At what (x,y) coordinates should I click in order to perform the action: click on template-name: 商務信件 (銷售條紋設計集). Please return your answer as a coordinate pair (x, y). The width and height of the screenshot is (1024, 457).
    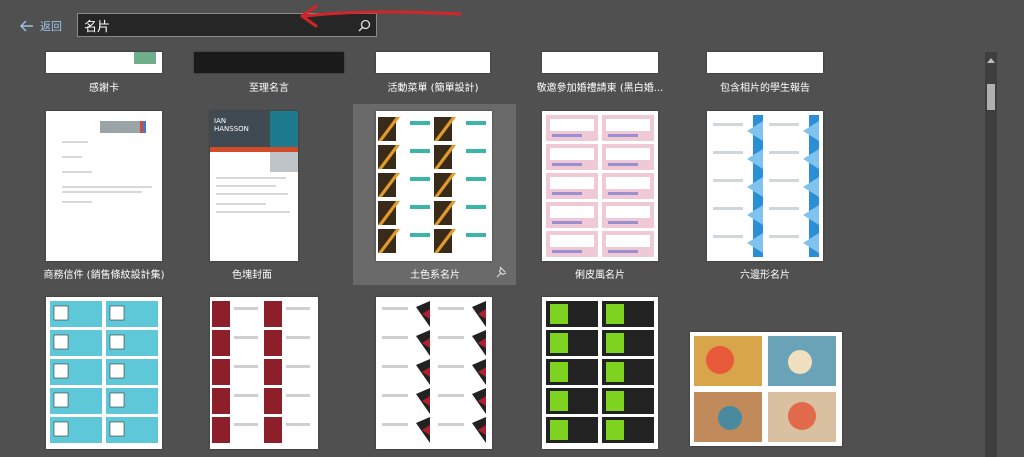
    Looking at the image, I should click on (104, 275).